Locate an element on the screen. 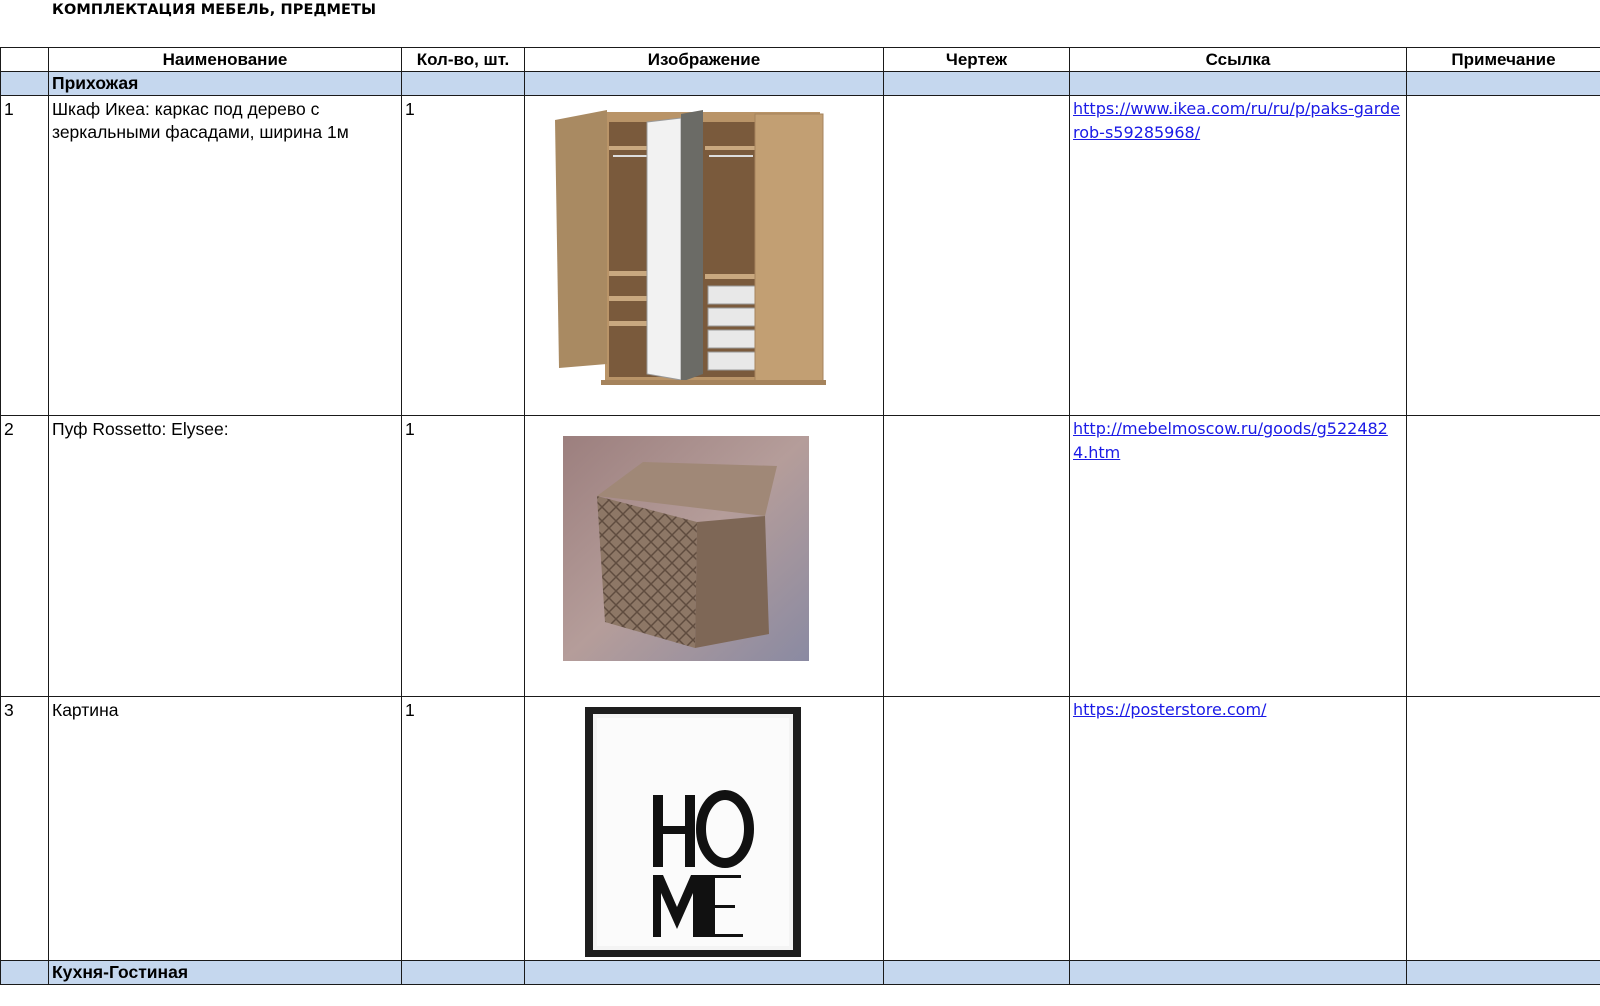 The width and height of the screenshot is (1600, 1006). pouf-image is located at coordinates (704, 556).